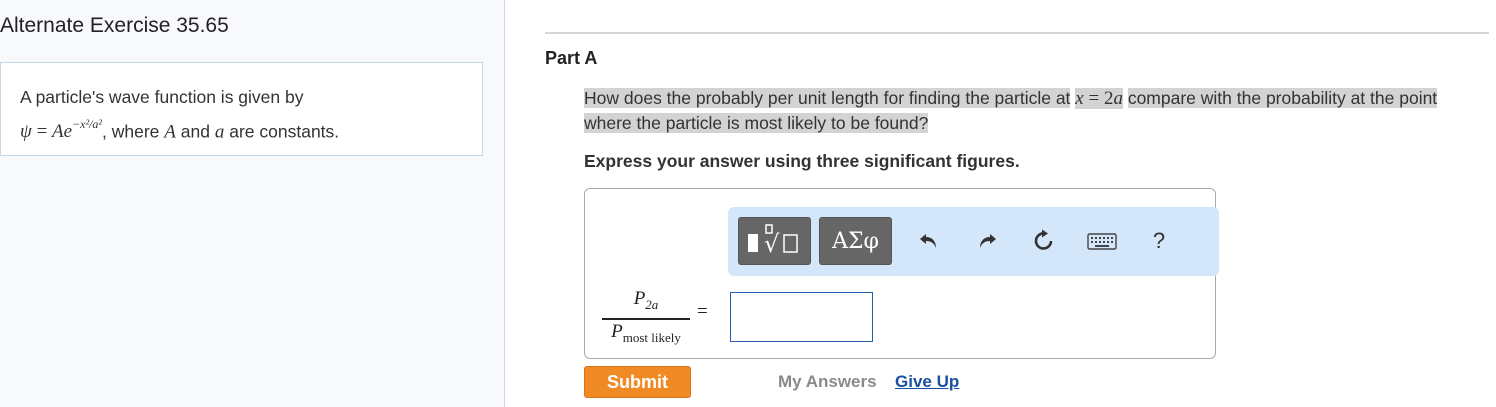  What do you see at coordinates (1099, 98) in the screenshot?
I see `question-math: x = 2a` at bounding box center [1099, 98].